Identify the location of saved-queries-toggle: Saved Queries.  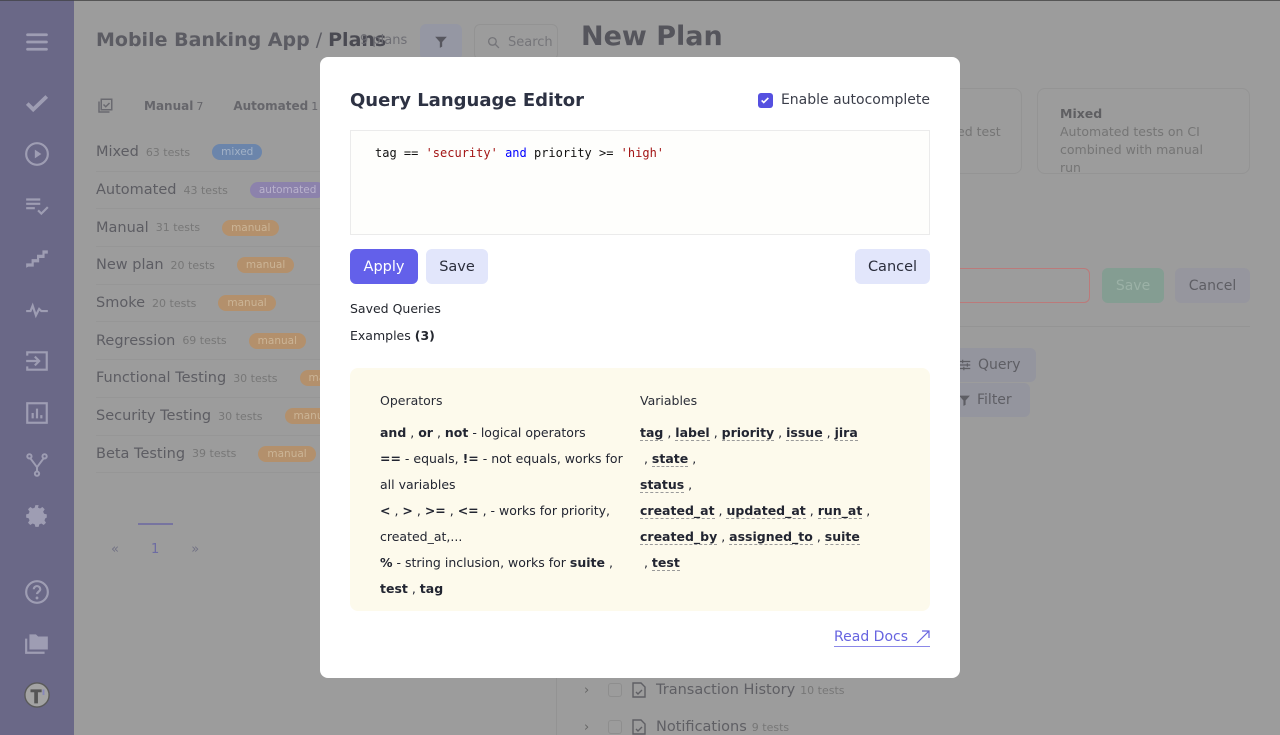
(395, 308).